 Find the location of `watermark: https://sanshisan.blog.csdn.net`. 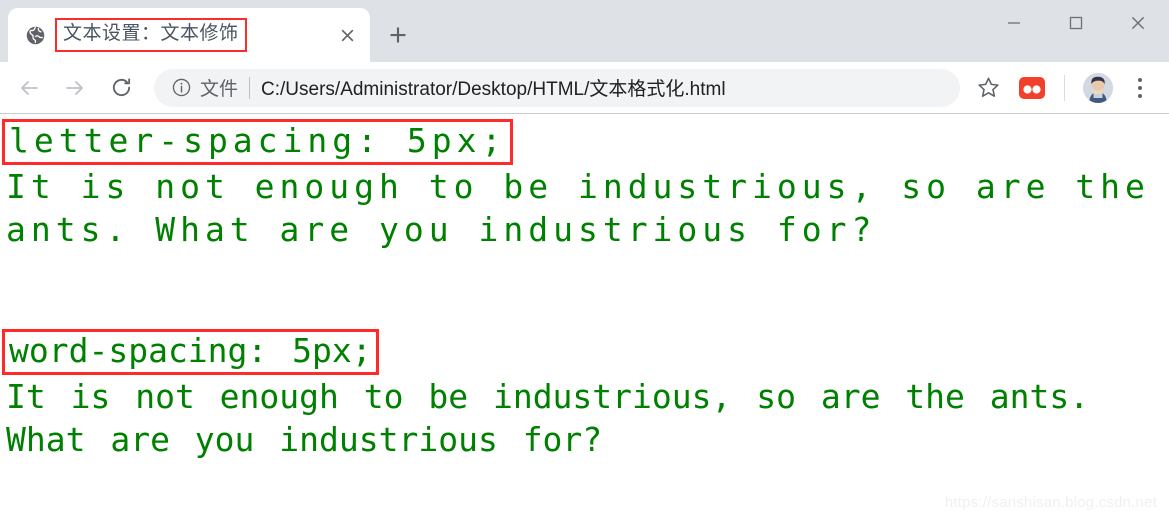

watermark: https://sanshisan.blog.csdn.net is located at coordinates (1050, 502).